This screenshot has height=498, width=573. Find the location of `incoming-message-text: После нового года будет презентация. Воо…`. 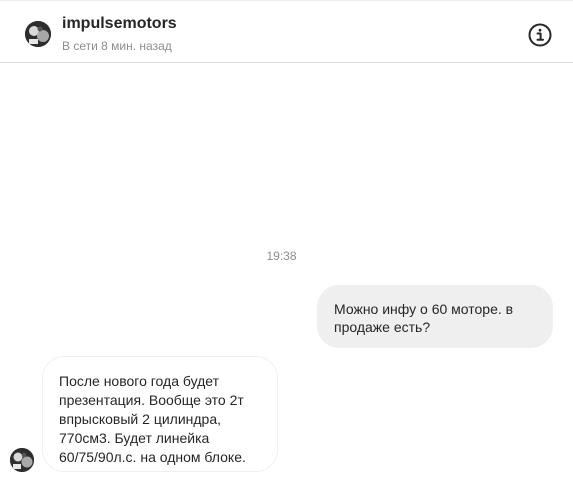

incoming-message-text: После нового года будет презентация. Воо… is located at coordinates (152, 419).